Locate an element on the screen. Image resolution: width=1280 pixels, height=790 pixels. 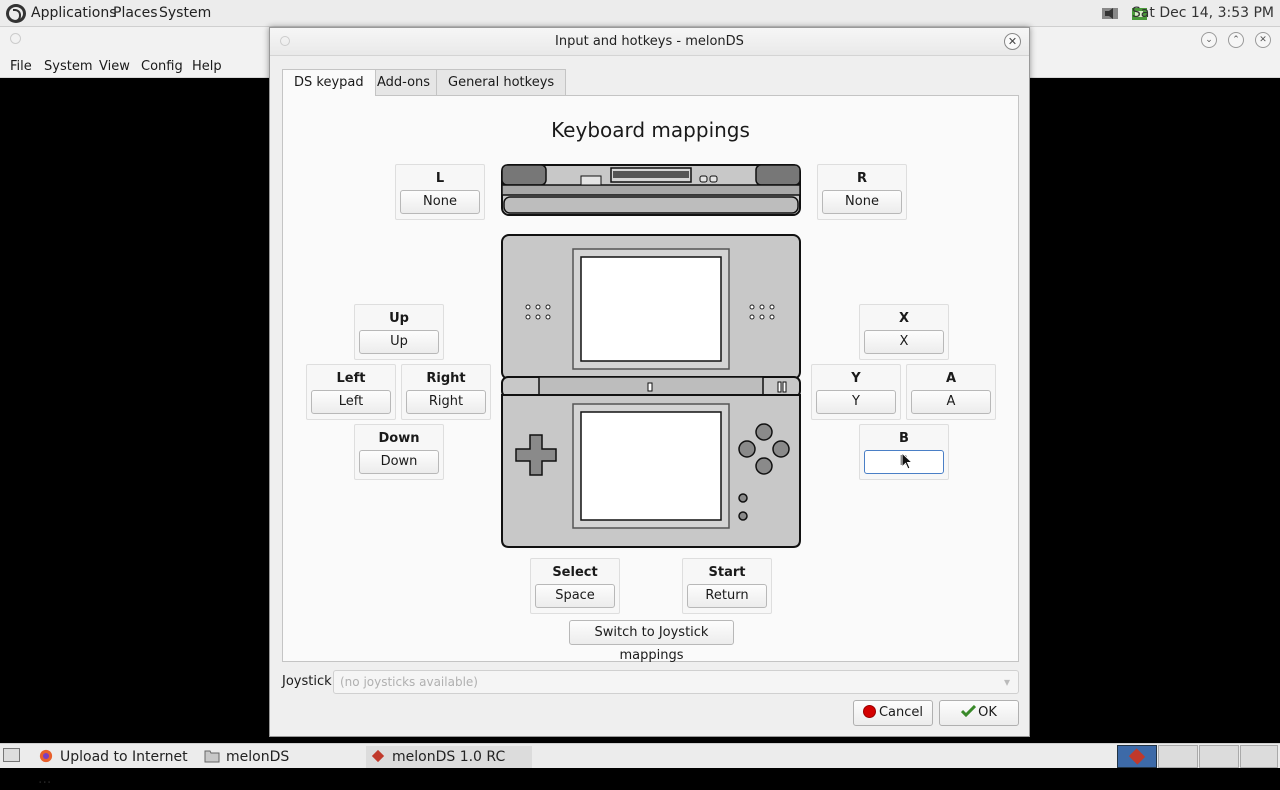
key-group-left: Left Left is located at coordinates (351, 392).